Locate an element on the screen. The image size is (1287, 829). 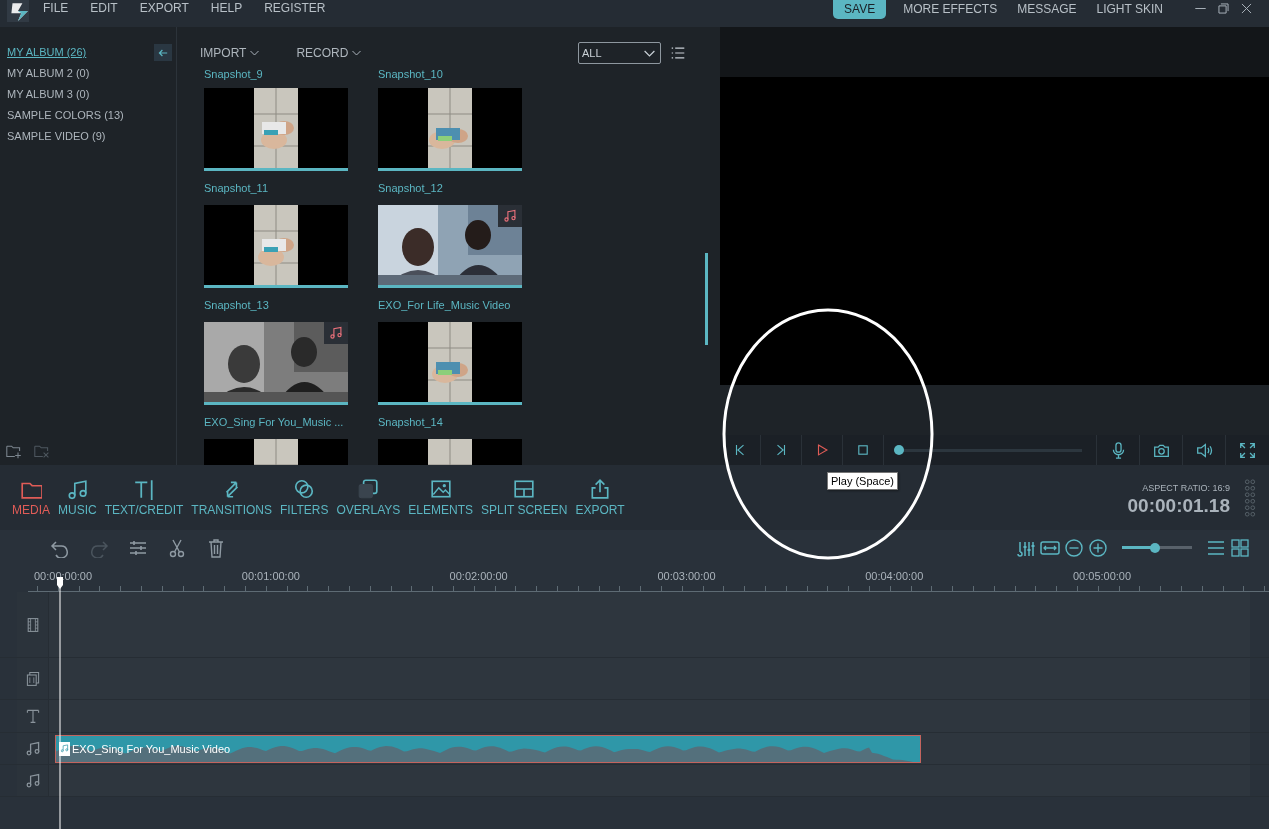
split-screen-icon is located at coordinates (524, 489).